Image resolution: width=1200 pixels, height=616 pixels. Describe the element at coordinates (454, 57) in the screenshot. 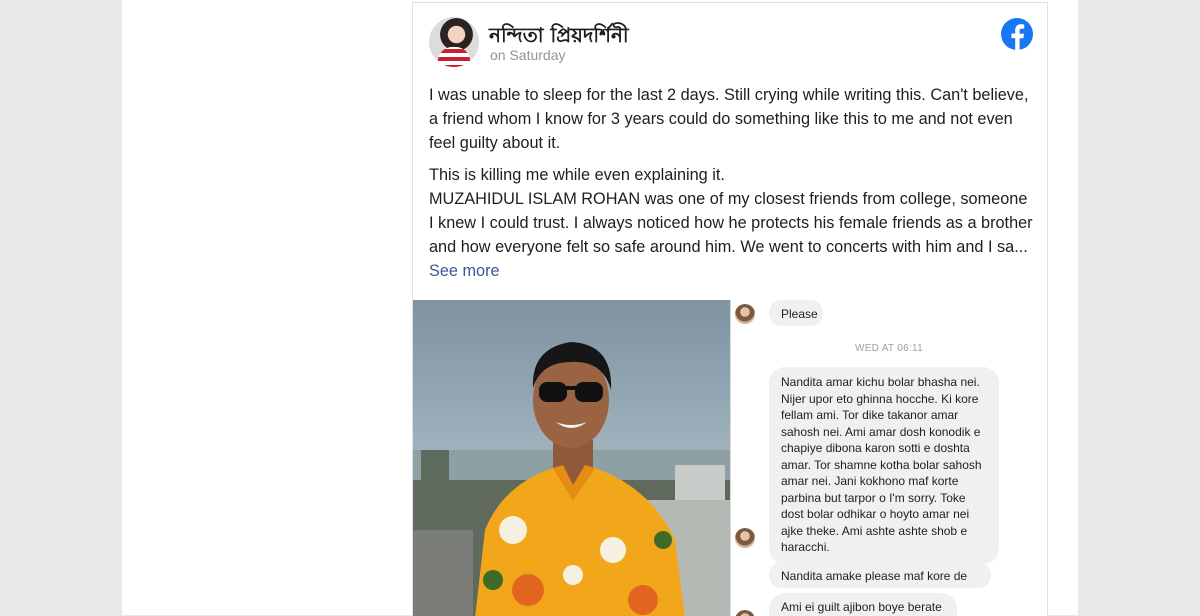

I see `avatar-shirt` at that location.